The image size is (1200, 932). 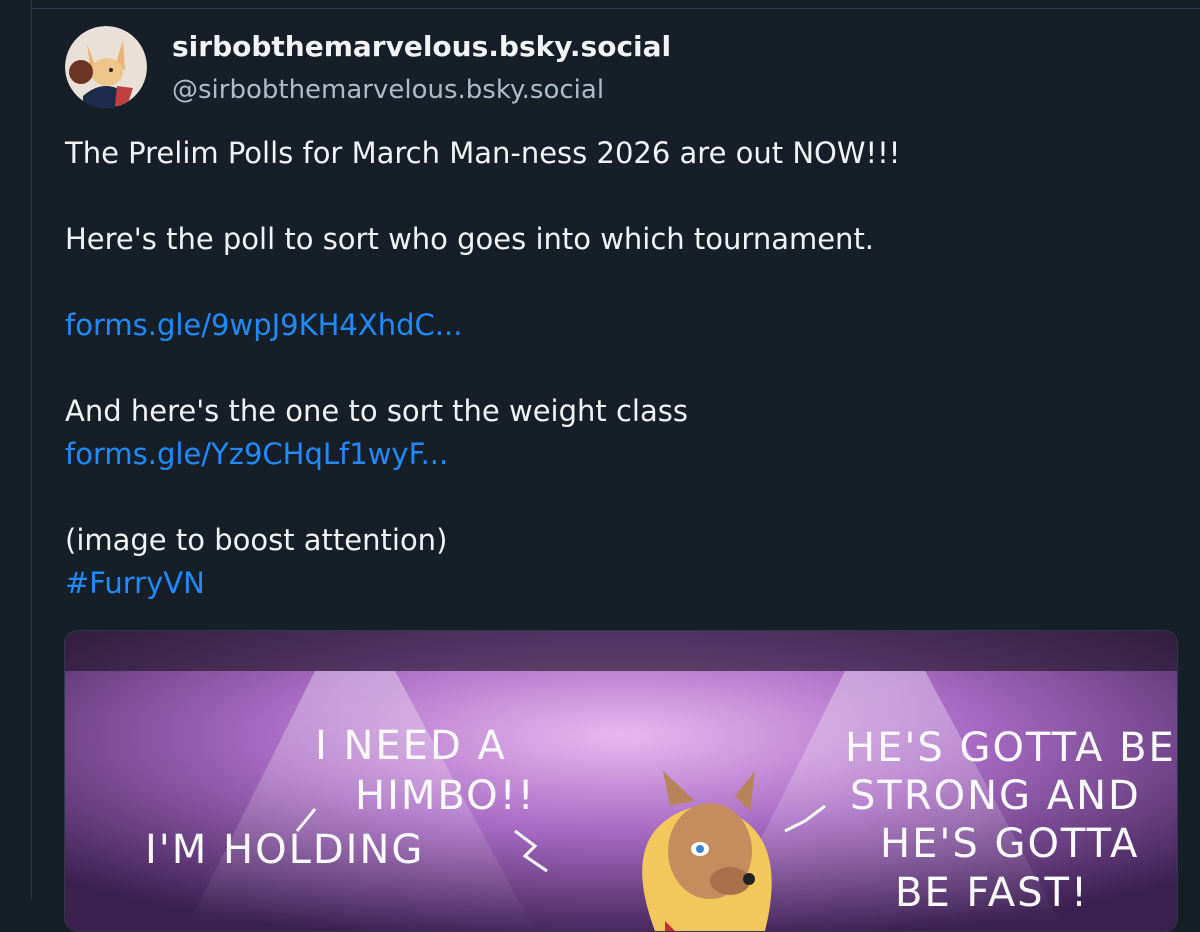 What do you see at coordinates (106, 67) in the screenshot?
I see `avatar` at bounding box center [106, 67].